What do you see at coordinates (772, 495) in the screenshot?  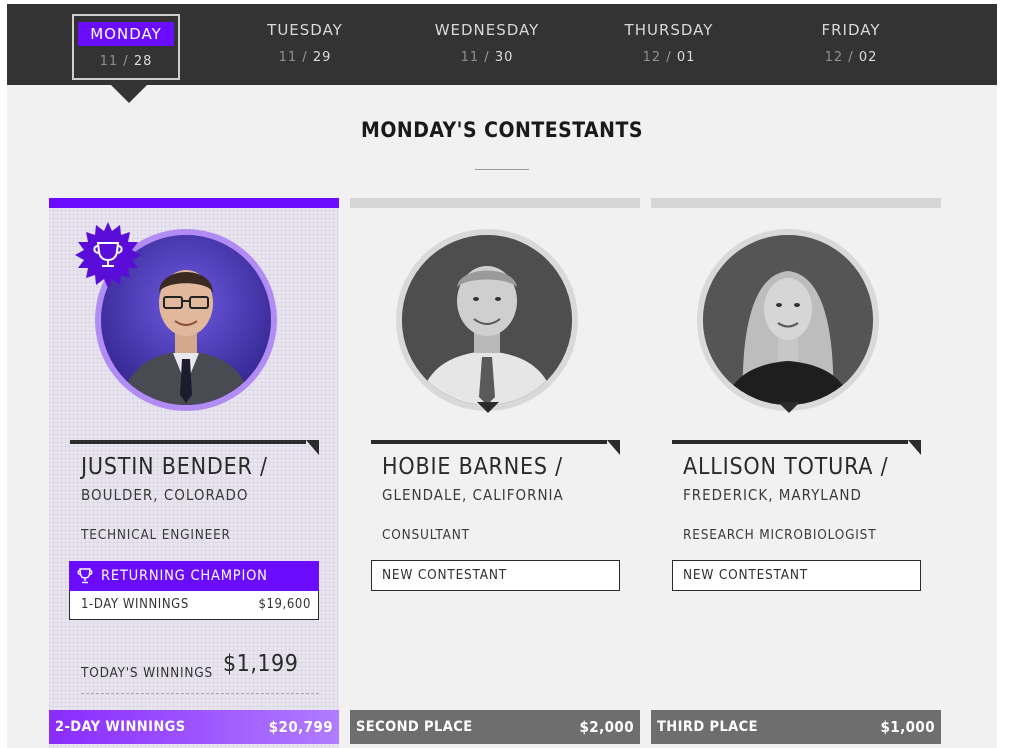 I see `contestant-location: FREDERICK, MARYLAND` at bounding box center [772, 495].